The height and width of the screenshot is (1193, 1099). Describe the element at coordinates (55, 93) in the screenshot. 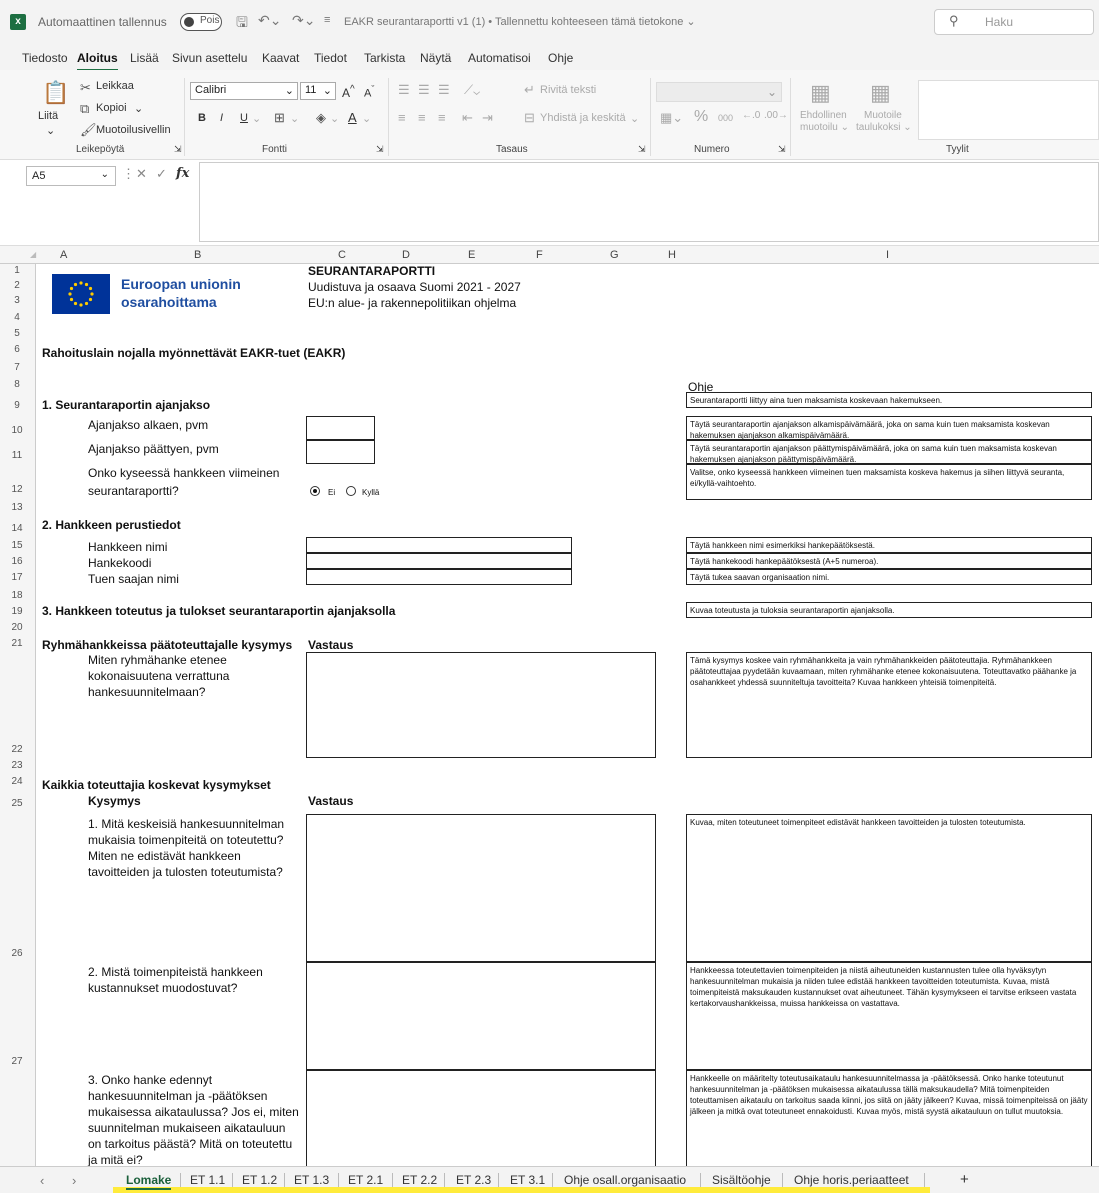

I see `paste-icon: 📋` at that location.